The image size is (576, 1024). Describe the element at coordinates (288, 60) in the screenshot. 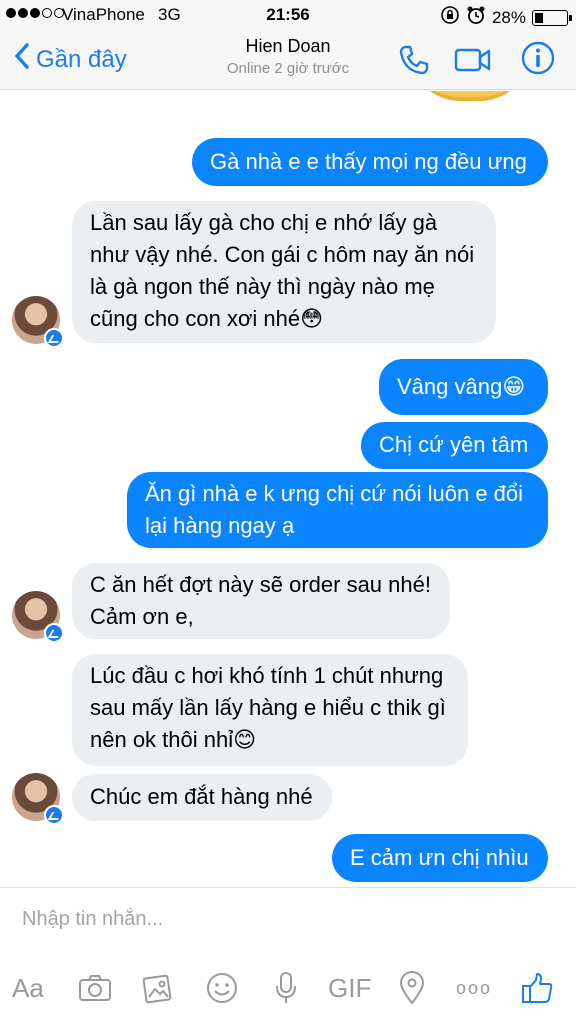

I see `conversation-header: Gần đây Hien Doan Online 2 giờ trước` at that location.